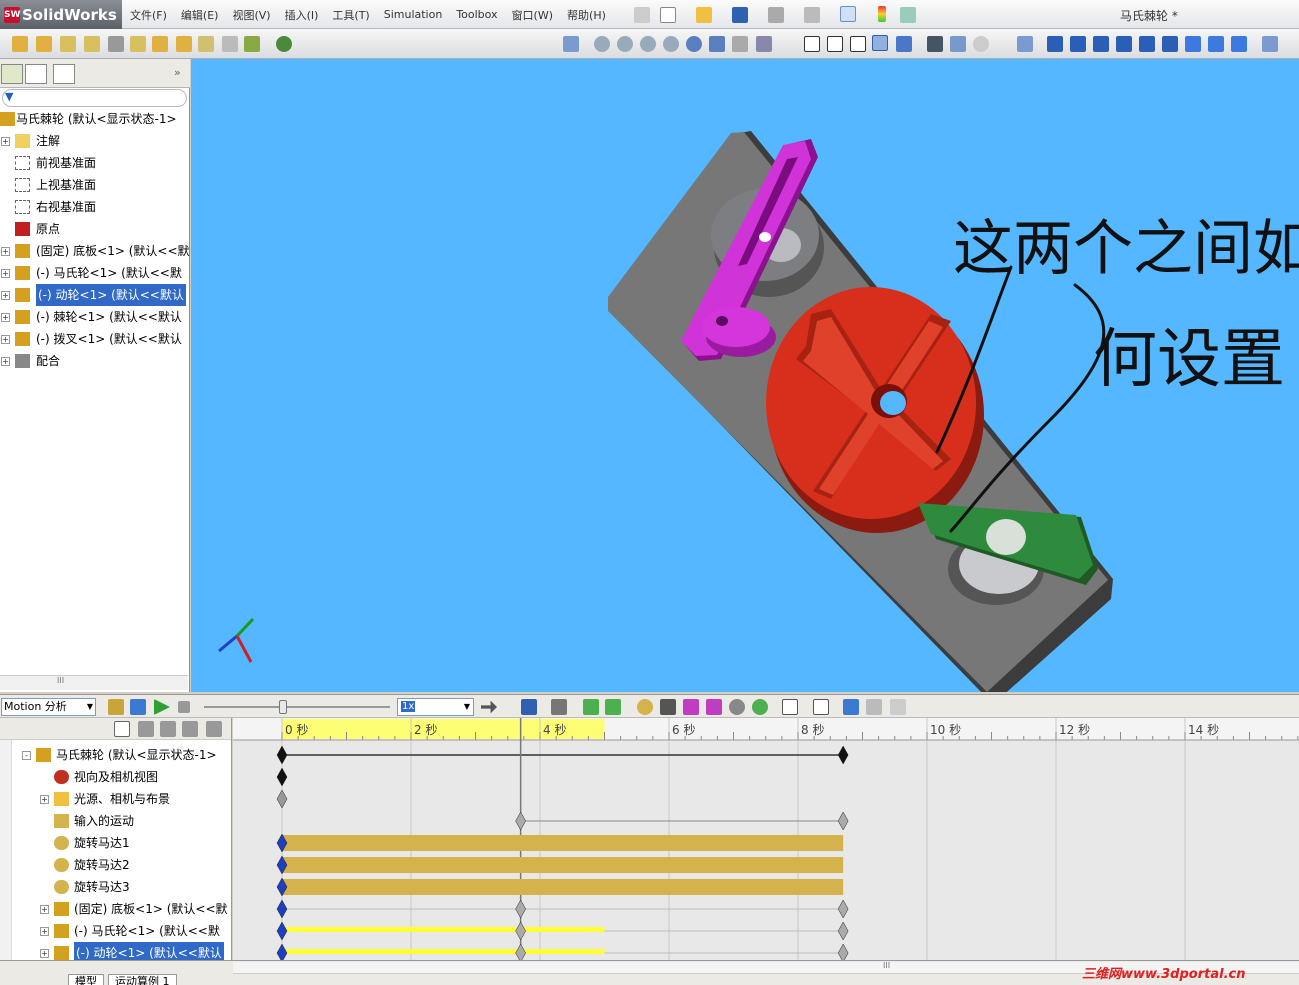  I want to click on ambient-occlusion-icon, so click(981, 44).